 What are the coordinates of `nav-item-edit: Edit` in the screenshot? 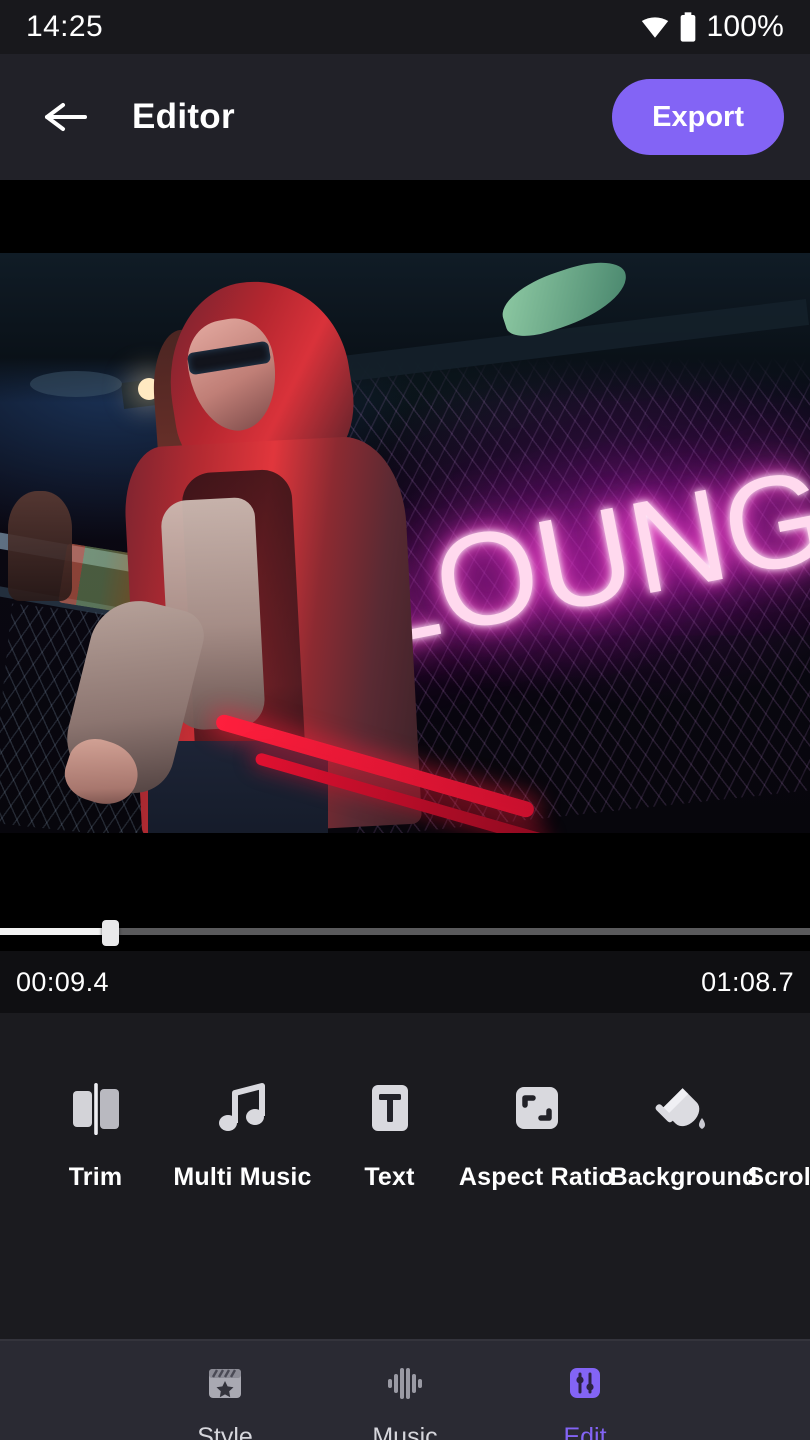 It's located at (585, 1398).